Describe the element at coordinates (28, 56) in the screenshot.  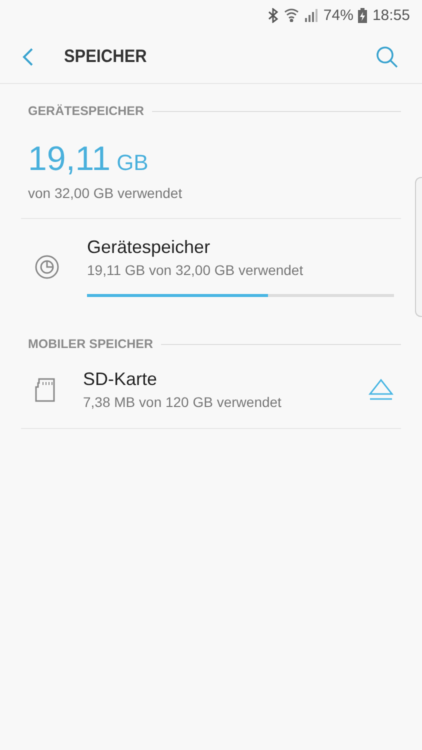
I see `back-button` at that location.